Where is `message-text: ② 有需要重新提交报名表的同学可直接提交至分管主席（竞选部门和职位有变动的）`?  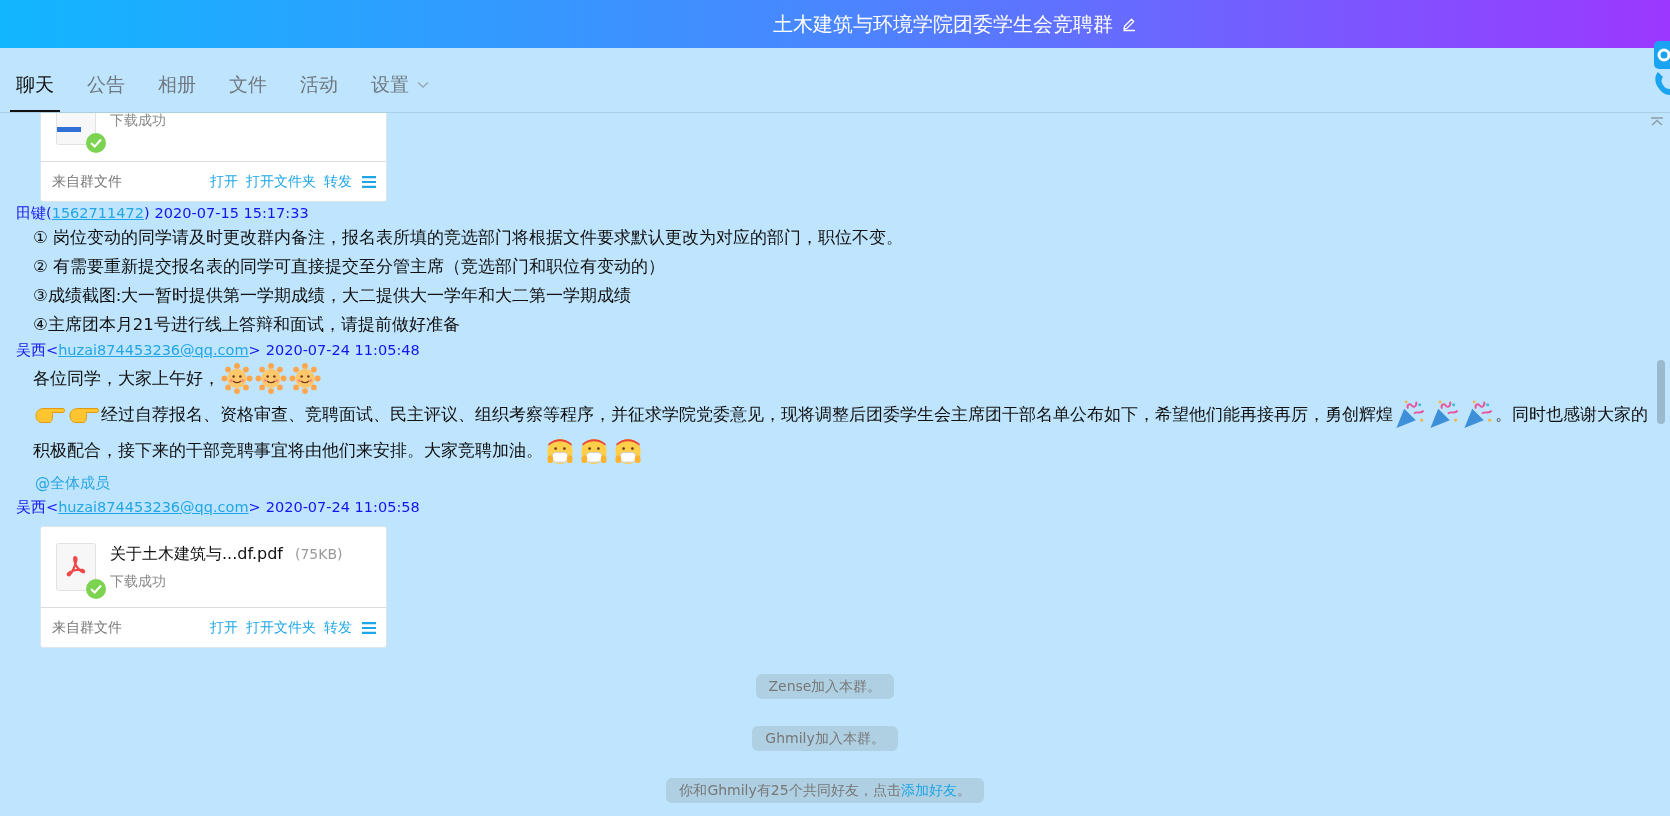 message-text: ② 有需要重新提交报名表的同学可直接提交至分管主席（竞选部门和职位有变动的） is located at coordinates (349, 267).